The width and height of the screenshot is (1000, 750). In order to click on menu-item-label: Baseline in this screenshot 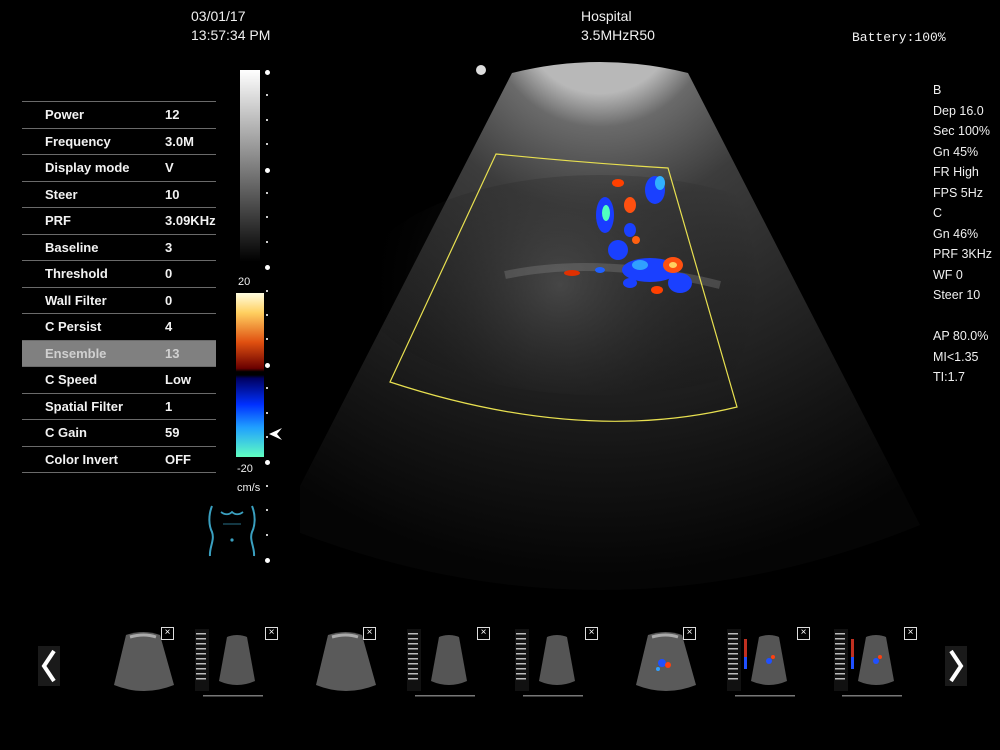, I will do `click(72, 247)`.